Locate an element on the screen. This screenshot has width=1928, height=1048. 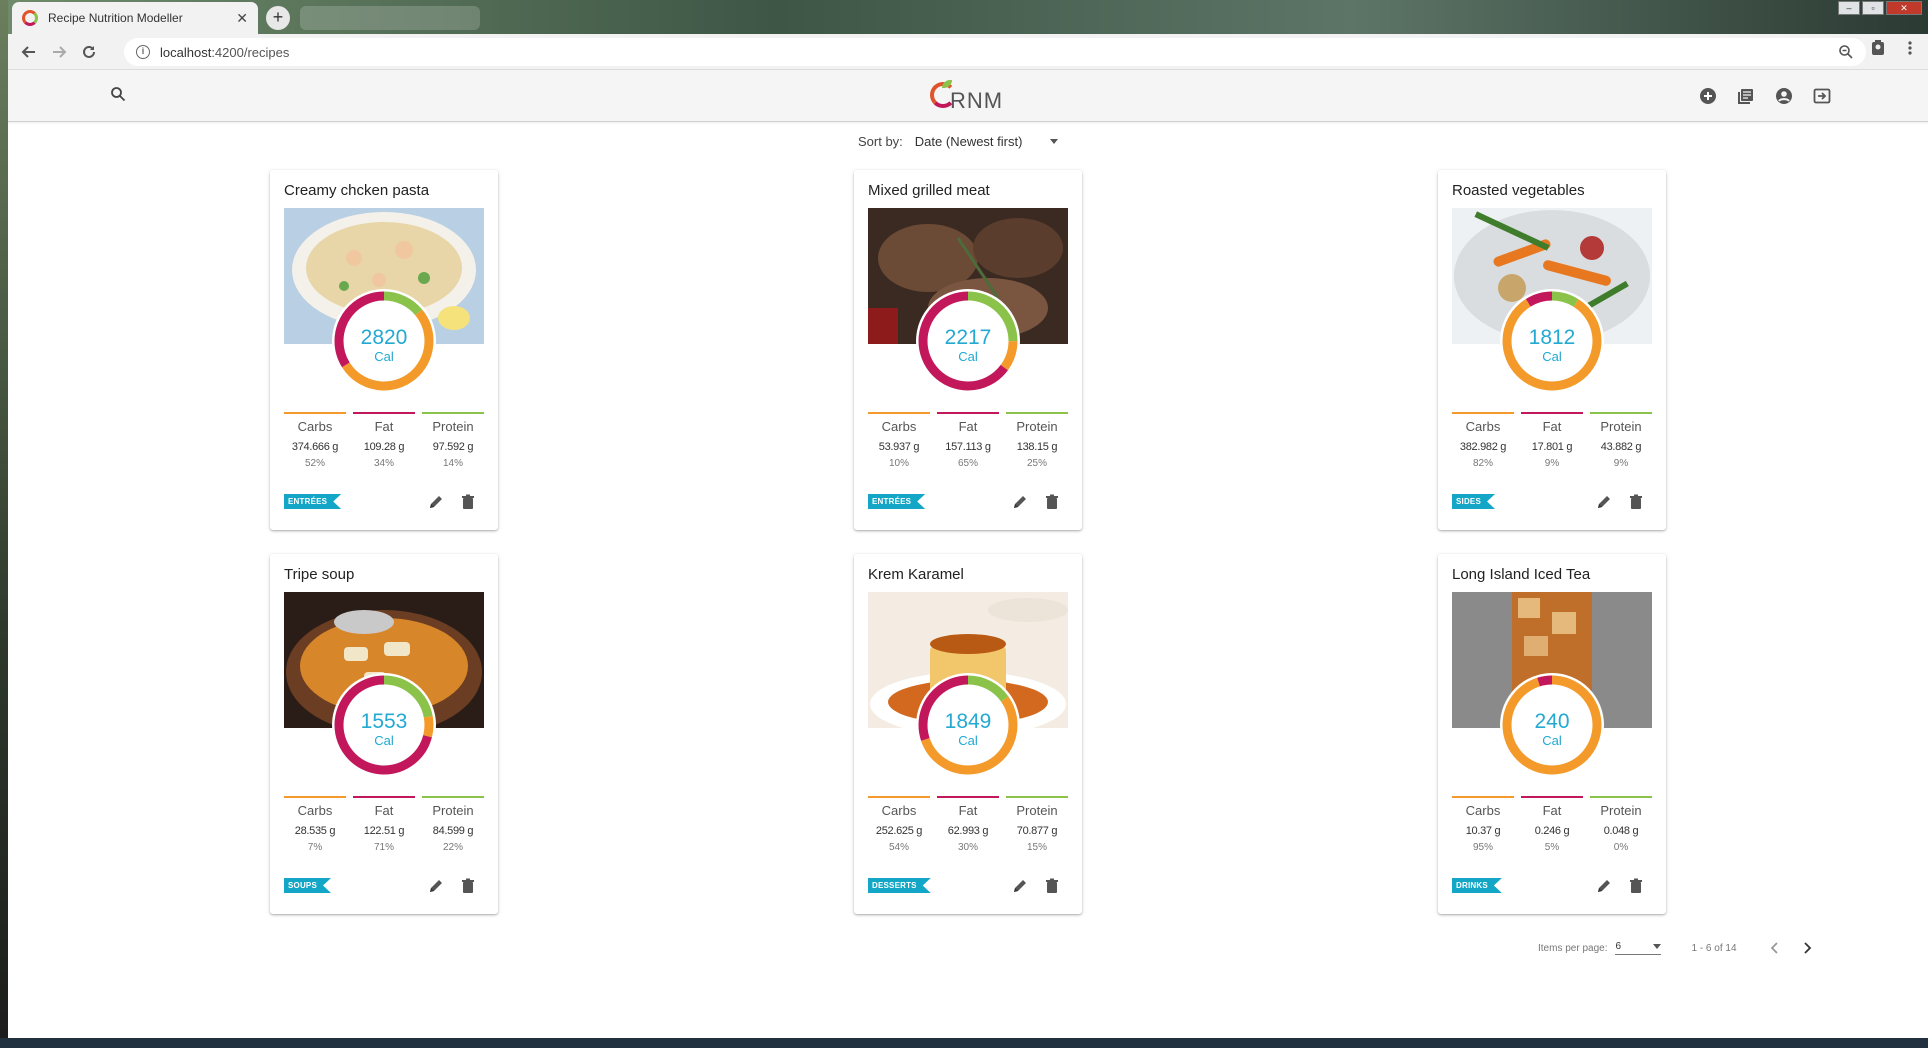
recipe-name: Long Island Iced Tea is located at coordinates (1521, 574).